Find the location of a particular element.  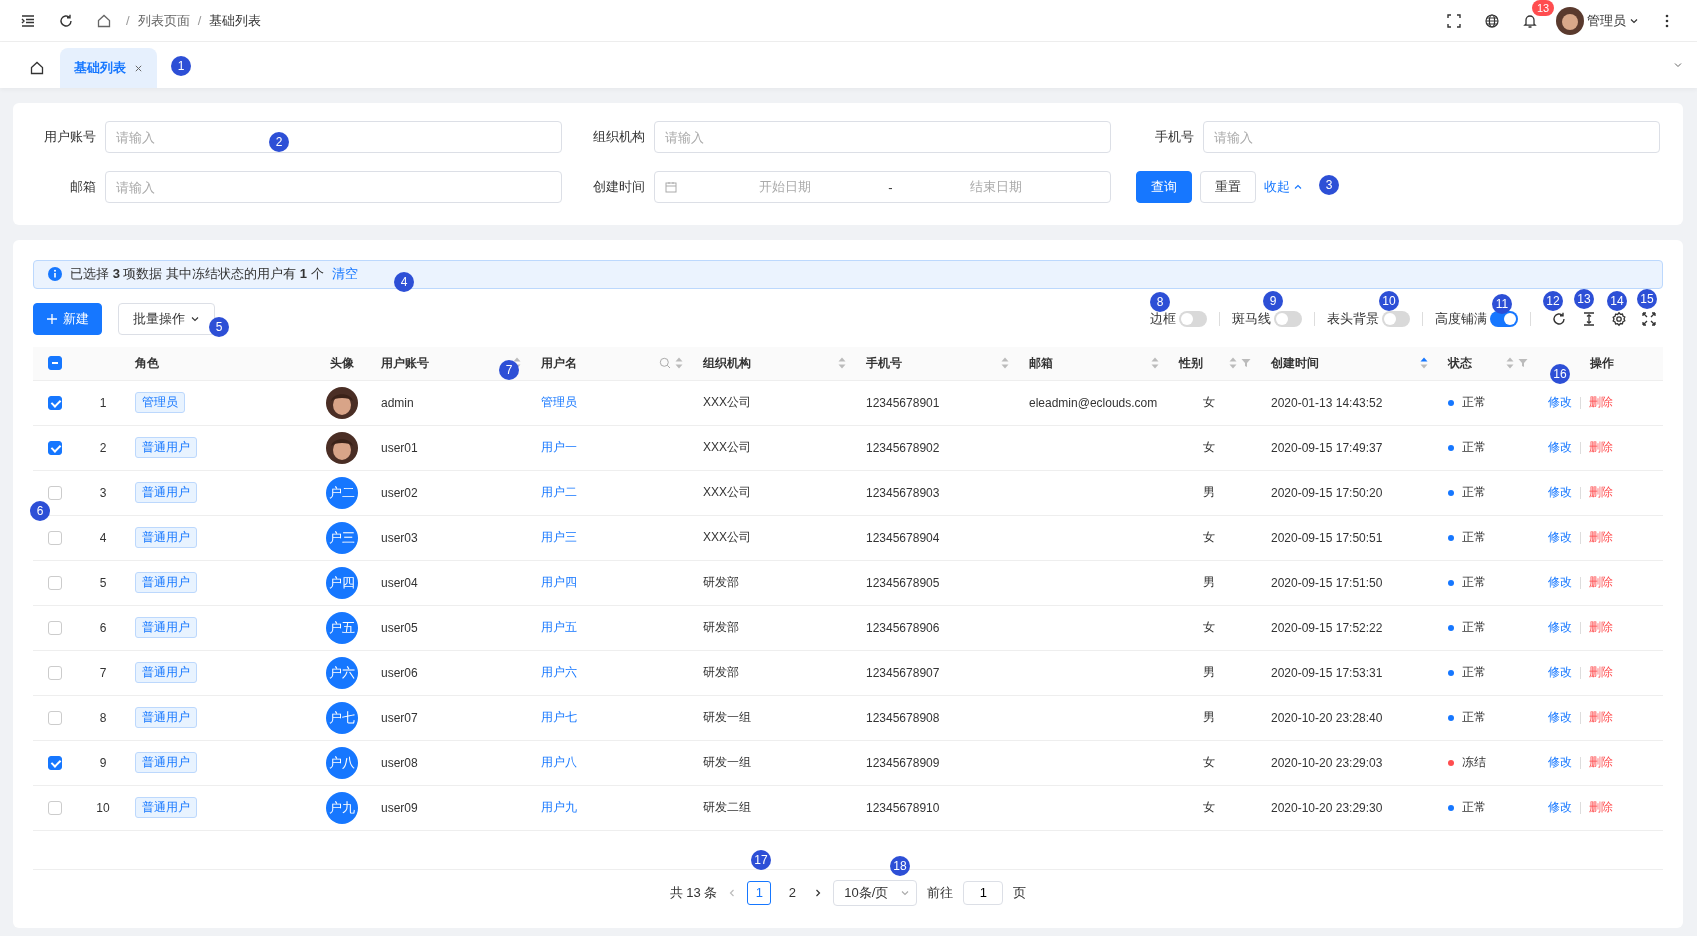

page-size-select: 10条/页 is located at coordinates (875, 892).